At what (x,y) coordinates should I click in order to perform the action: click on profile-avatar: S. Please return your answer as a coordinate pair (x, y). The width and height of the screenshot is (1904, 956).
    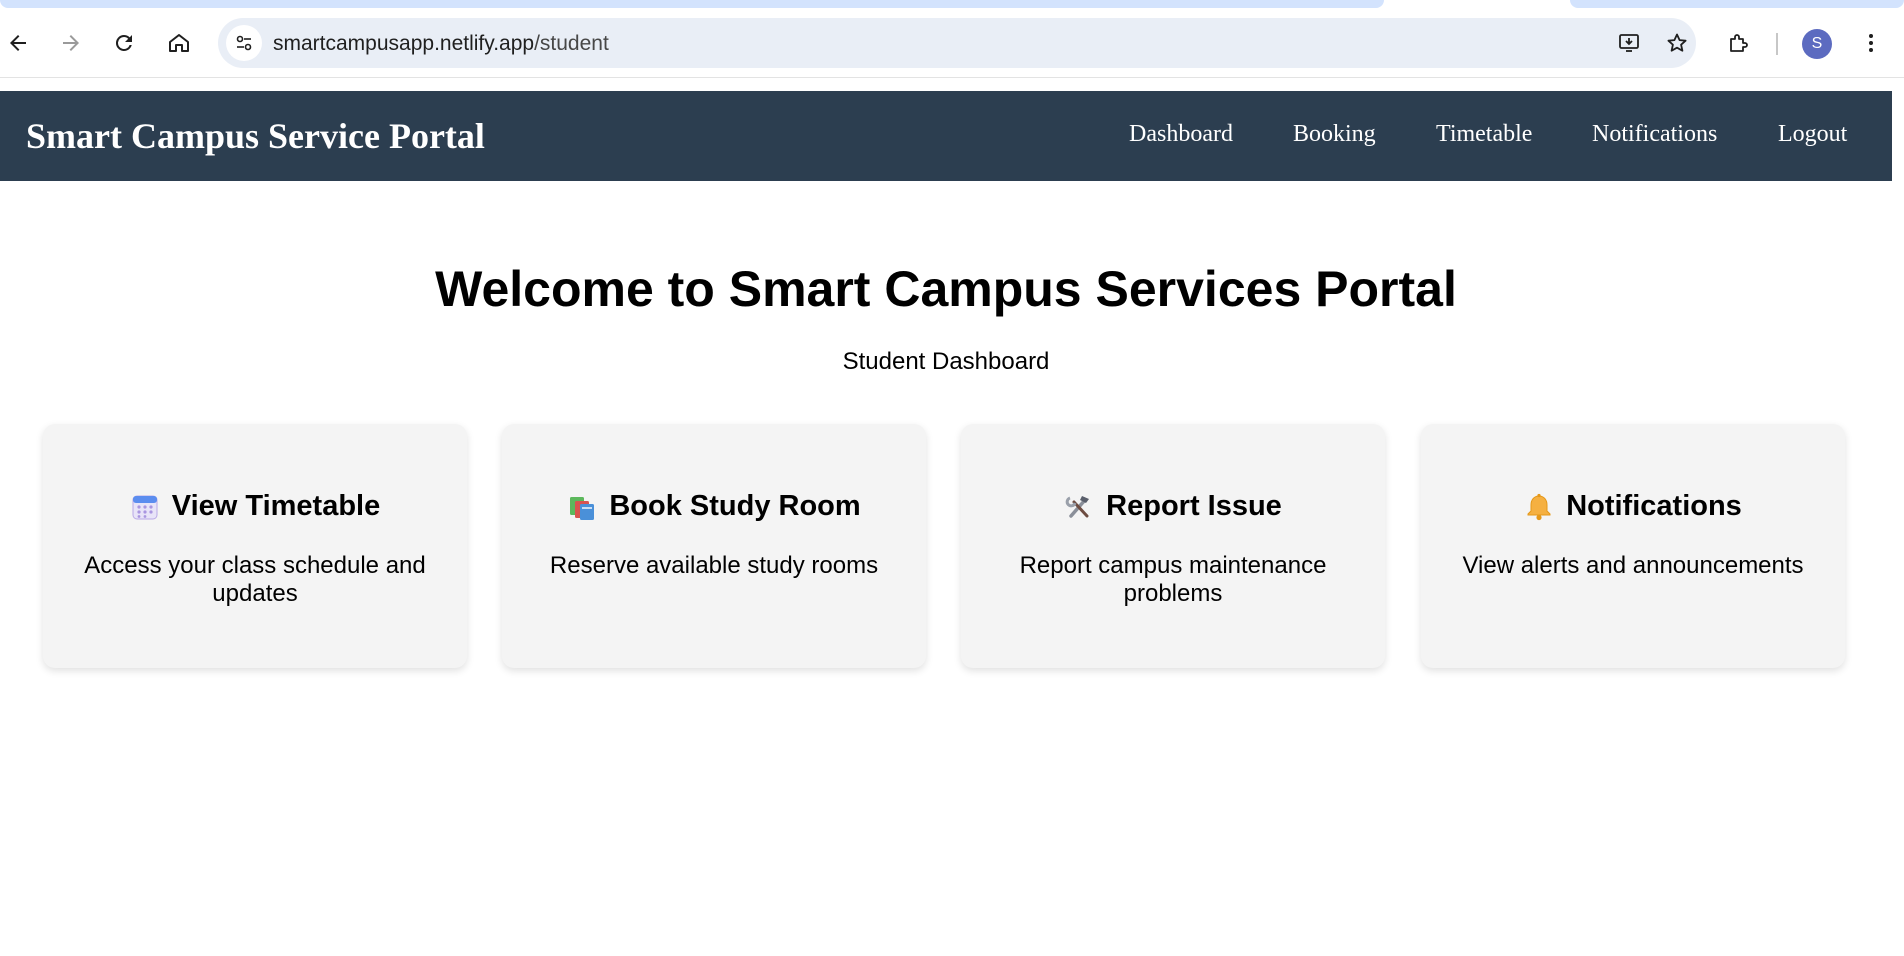
    Looking at the image, I should click on (1817, 44).